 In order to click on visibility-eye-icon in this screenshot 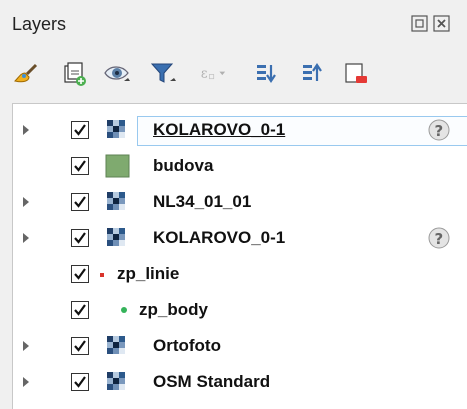, I will do `click(117, 73)`.